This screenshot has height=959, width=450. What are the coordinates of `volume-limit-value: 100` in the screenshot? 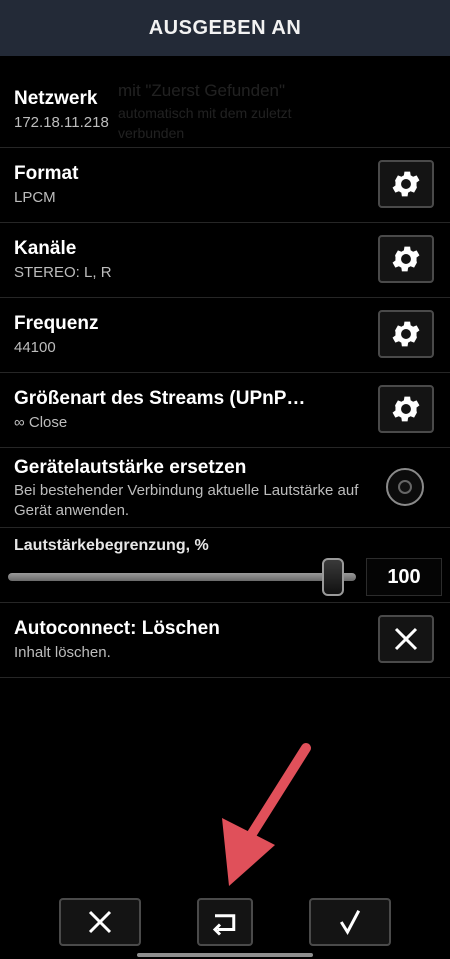 It's located at (404, 576).